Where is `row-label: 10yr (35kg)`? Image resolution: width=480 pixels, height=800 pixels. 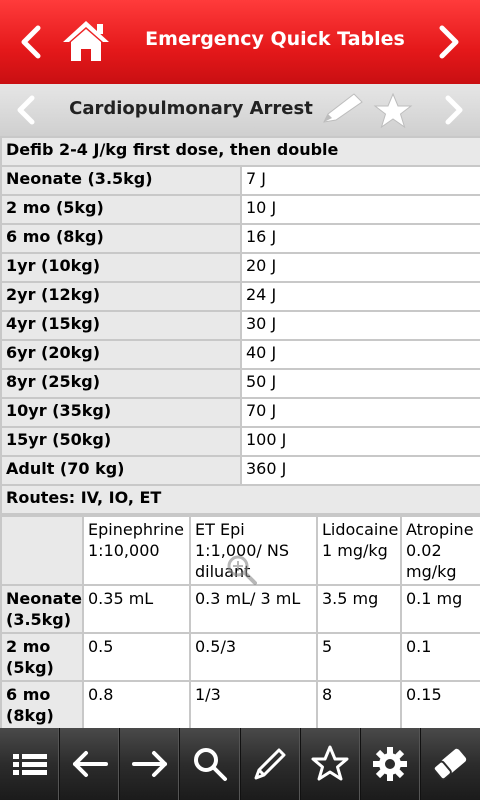
row-label: 10yr (35kg) is located at coordinates (121, 412).